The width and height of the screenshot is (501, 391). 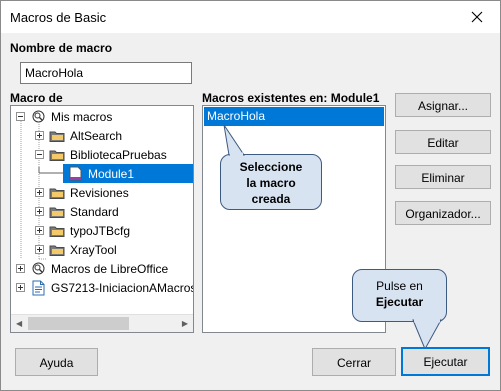 I want to click on tree-item-label: Standard, so click(x=94, y=211).